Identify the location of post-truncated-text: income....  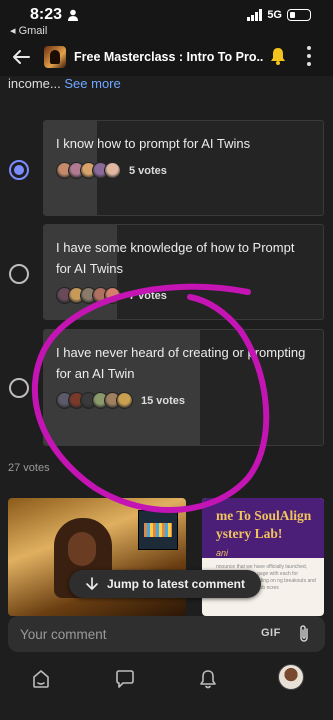
(34, 83).